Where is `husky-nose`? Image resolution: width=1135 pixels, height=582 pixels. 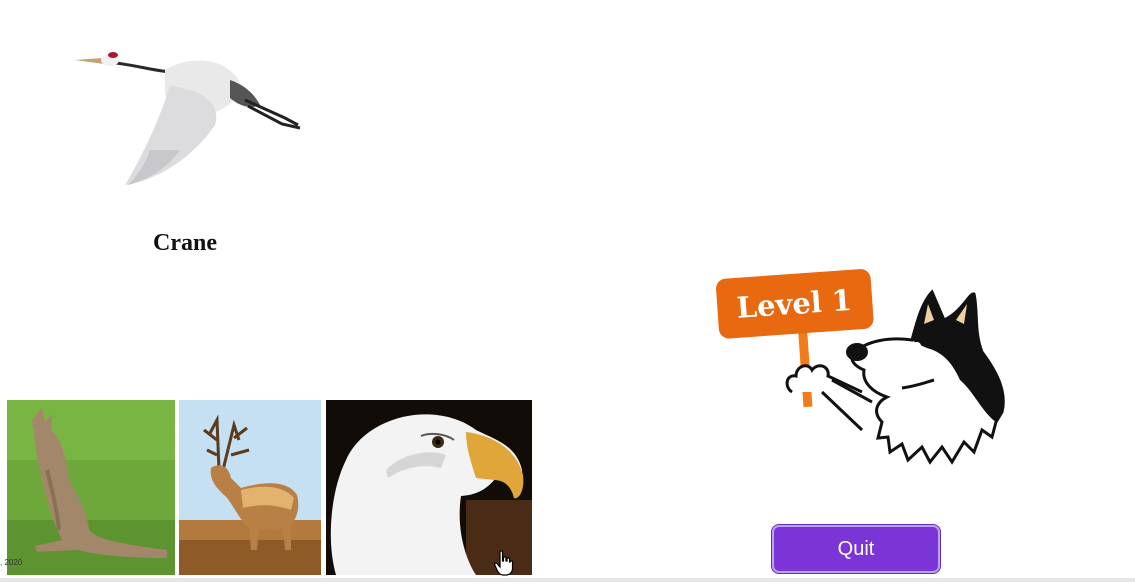
husky-nose is located at coordinates (857, 352).